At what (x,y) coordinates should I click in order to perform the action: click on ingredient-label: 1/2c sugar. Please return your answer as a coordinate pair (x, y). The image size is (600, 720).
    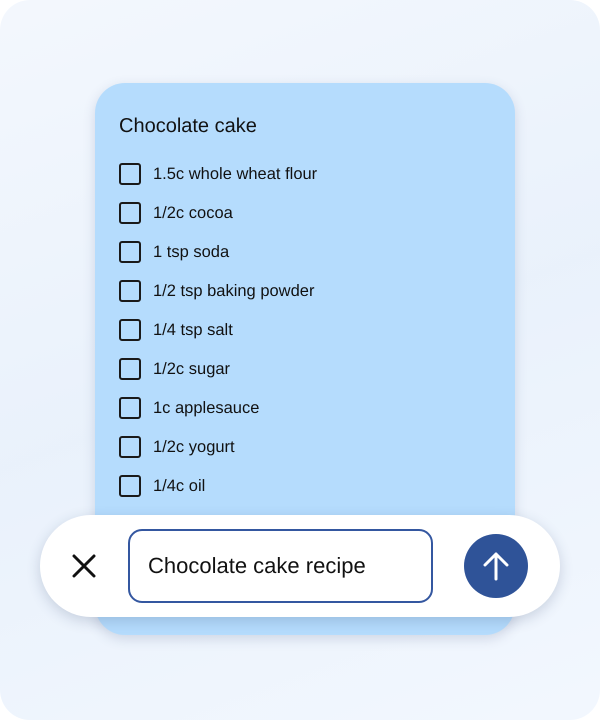
    Looking at the image, I should click on (191, 369).